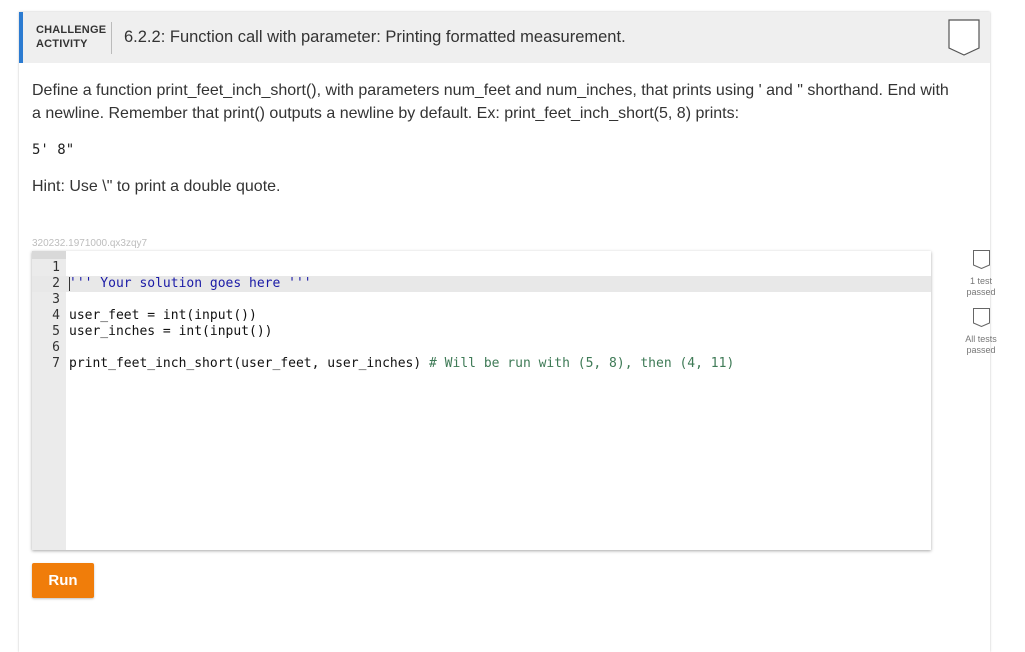  What do you see at coordinates (62, 44) in the screenshot?
I see `activity-type-line2: ACTIVITY` at bounding box center [62, 44].